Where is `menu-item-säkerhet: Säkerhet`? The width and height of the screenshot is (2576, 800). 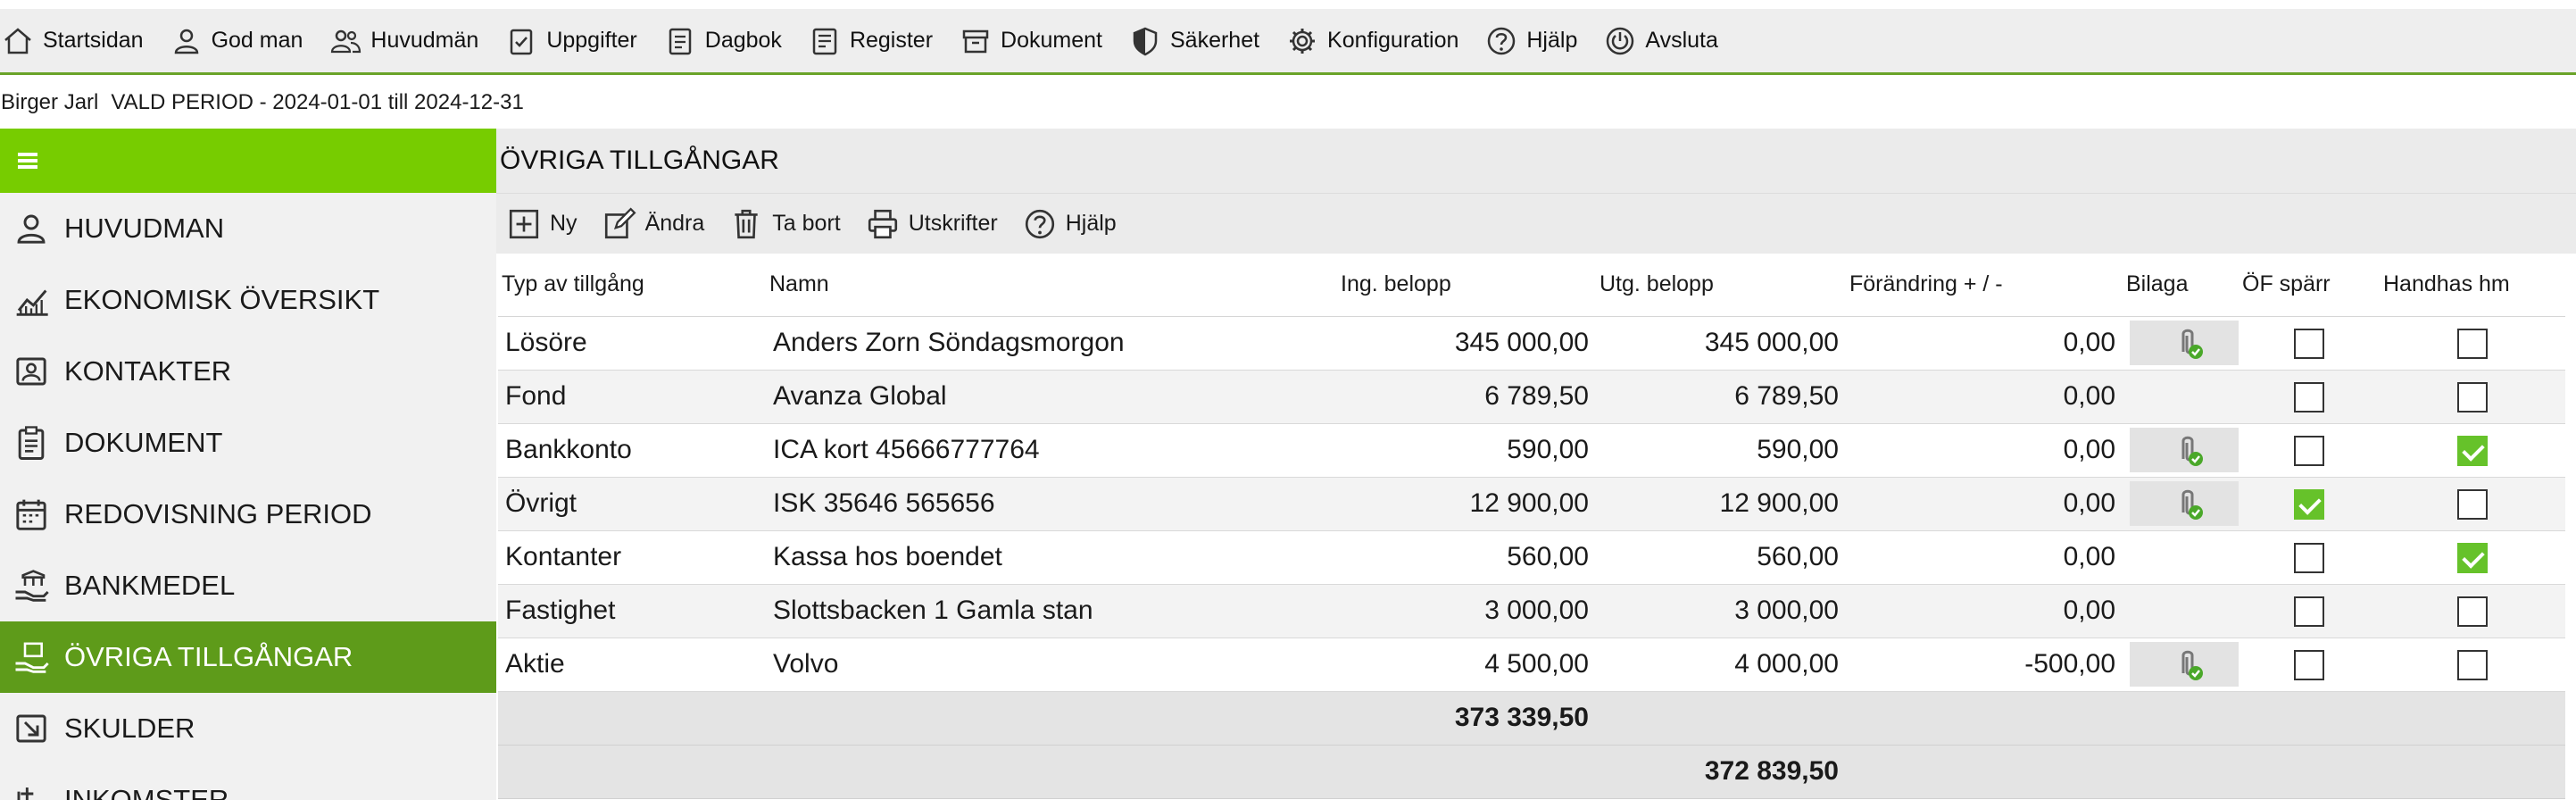 menu-item-säkerhet: Säkerhet is located at coordinates (1194, 41).